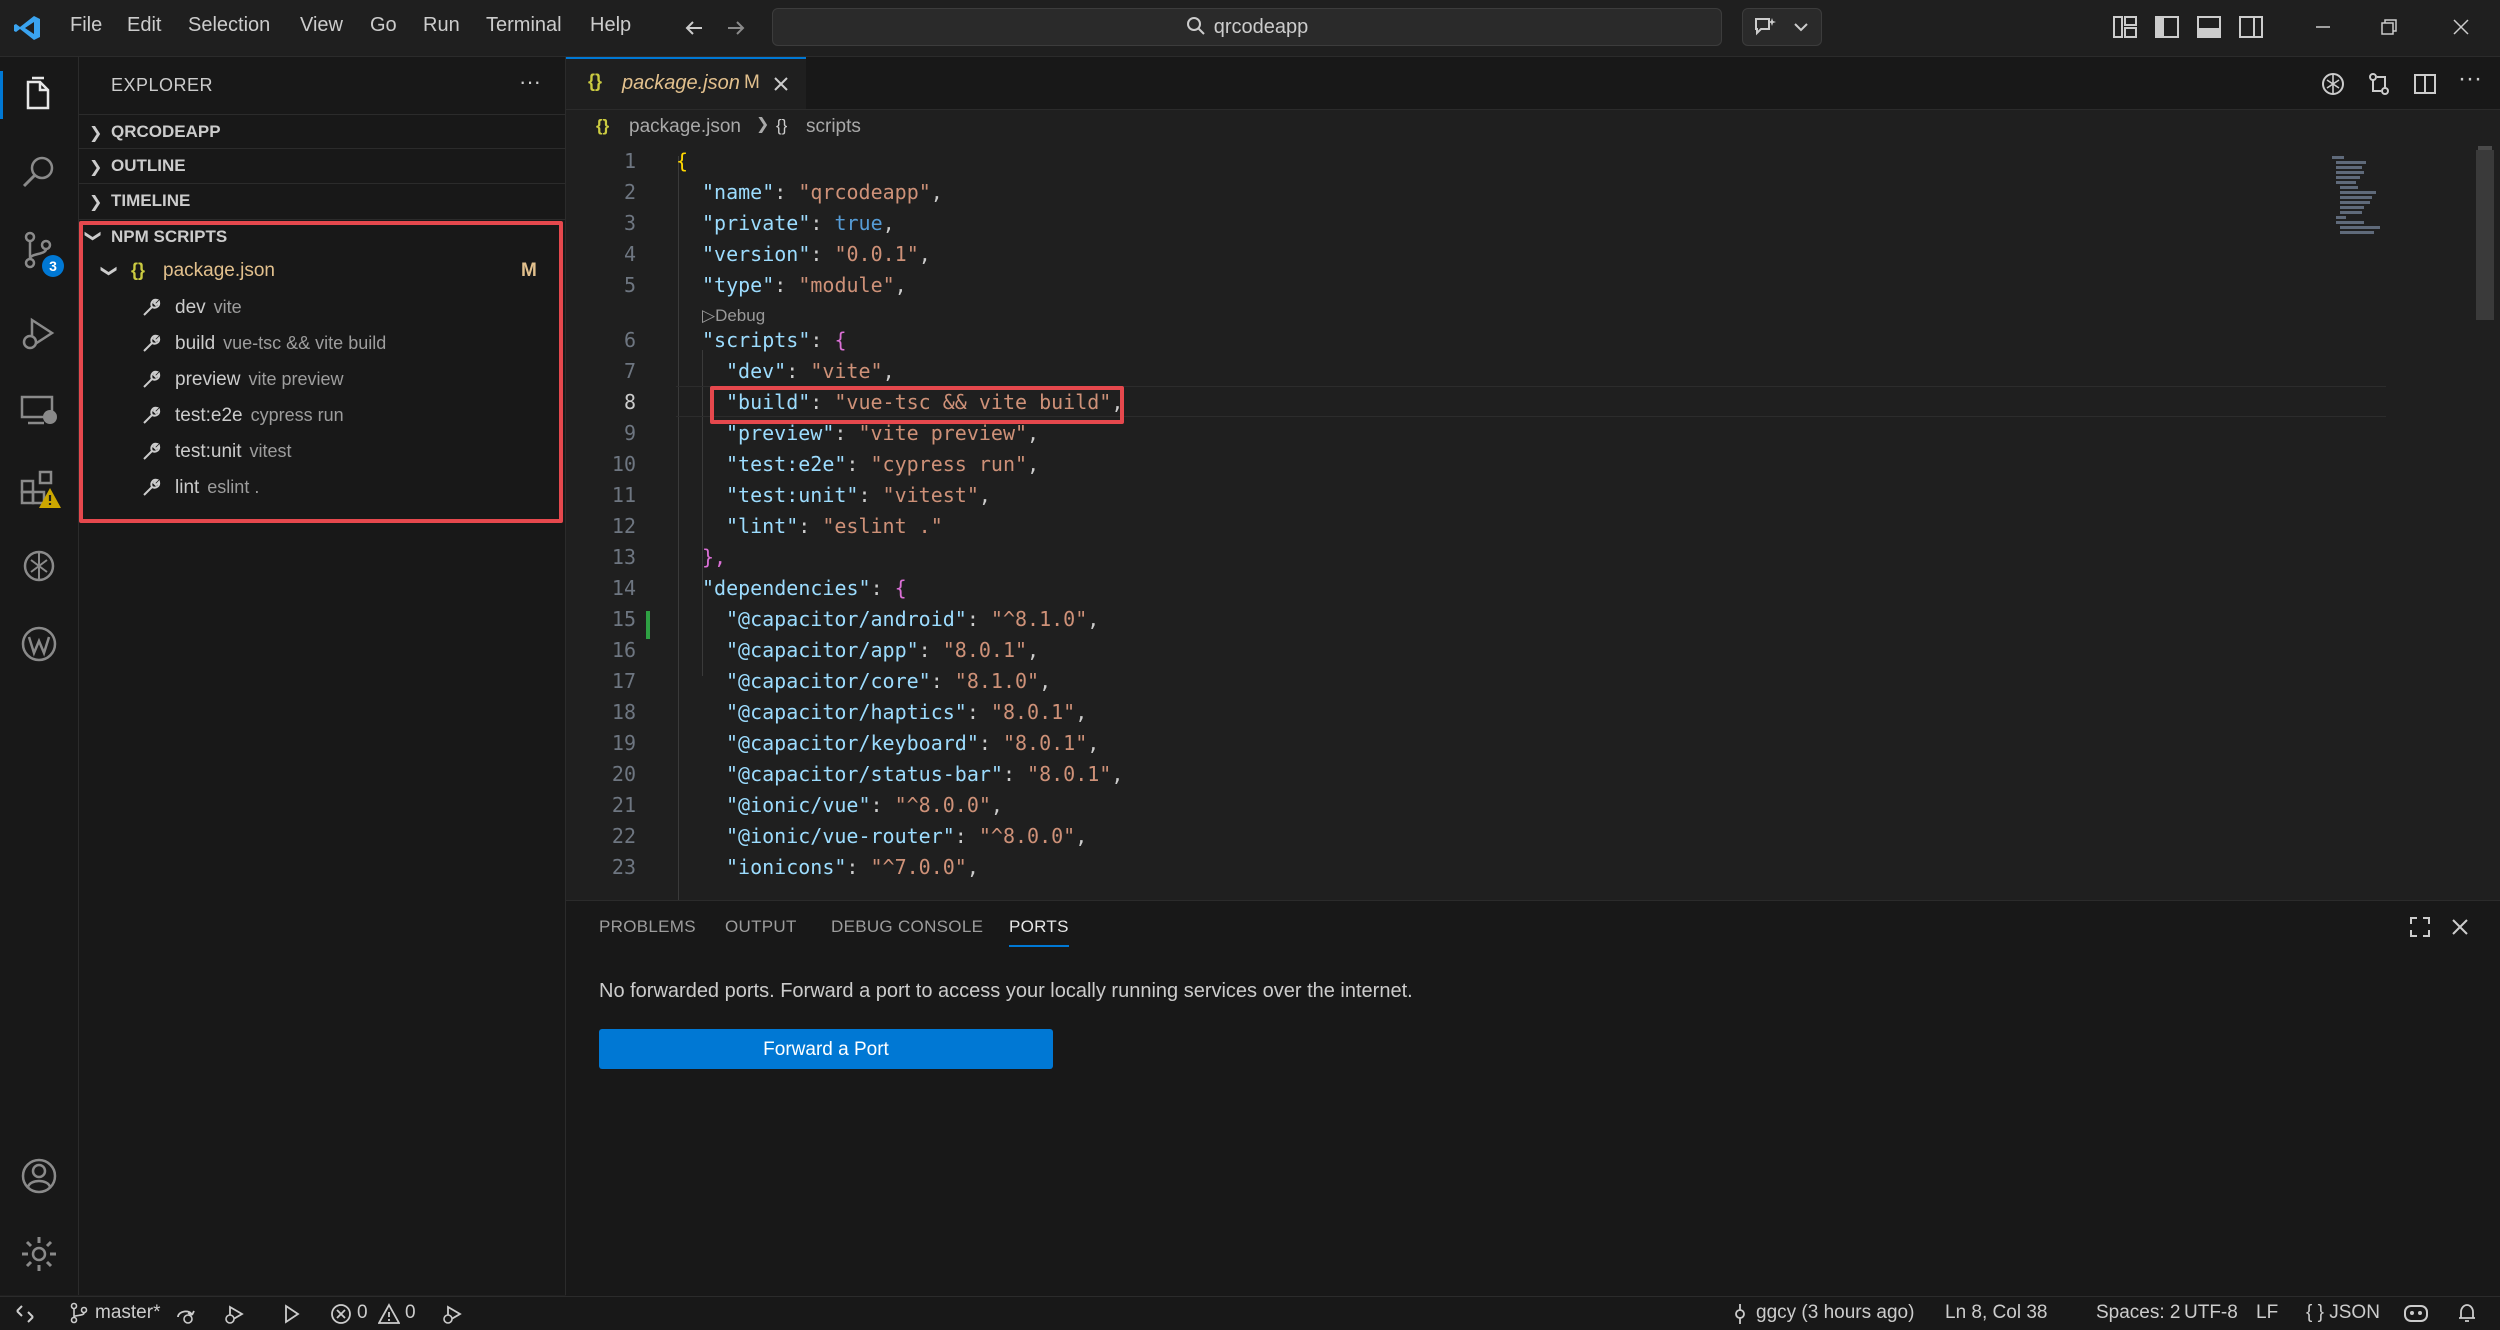 This screenshot has width=2500, height=1330. What do you see at coordinates (1835, 1313) in the screenshot?
I see `git-blame: ggcy (3 hours ago)` at bounding box center [1835, 1313].